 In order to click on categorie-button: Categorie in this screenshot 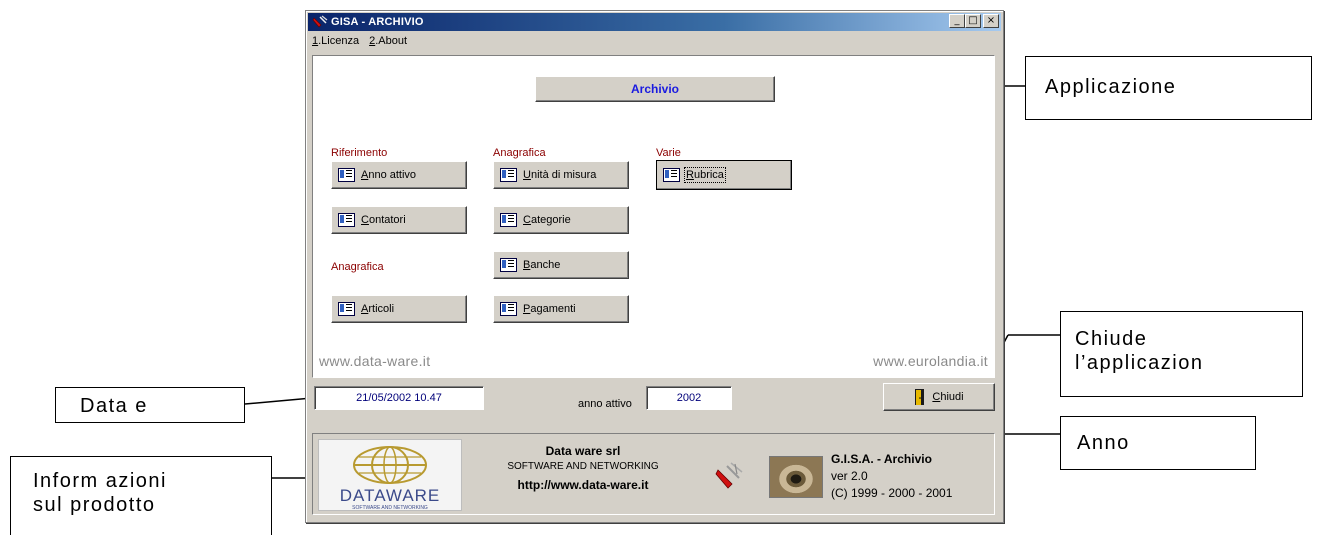, I will do `click(561, 220)`.